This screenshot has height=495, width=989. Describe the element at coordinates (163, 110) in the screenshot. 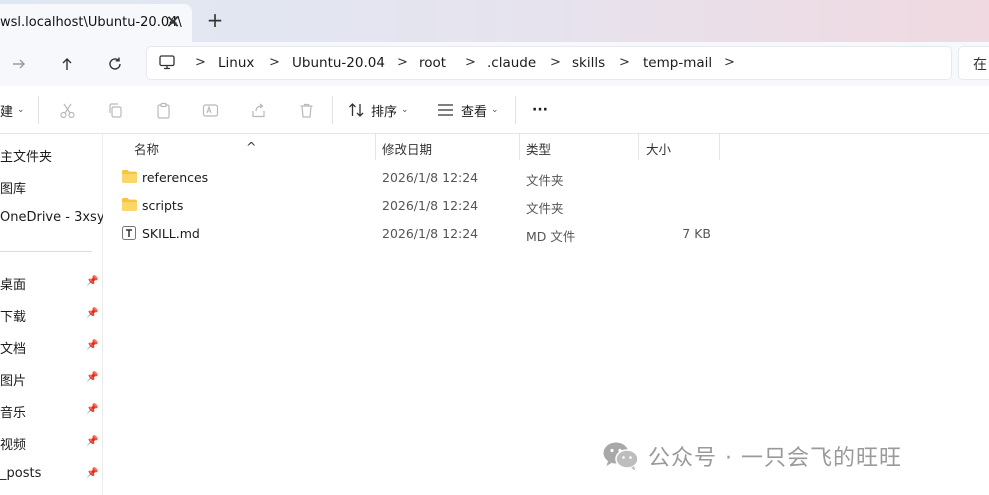

I see `paste-button` at that location.